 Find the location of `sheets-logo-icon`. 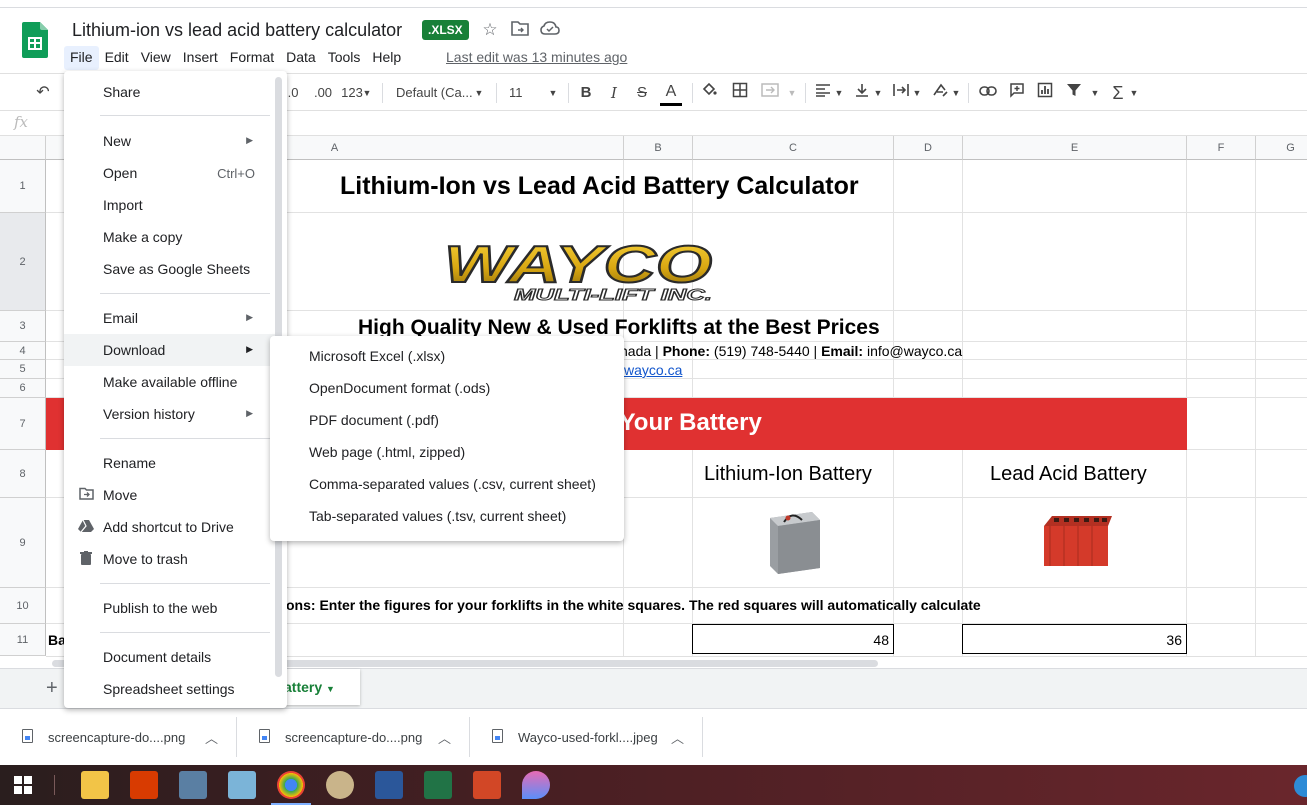

sheets-logo-icon is located at coordinates (35, 40).